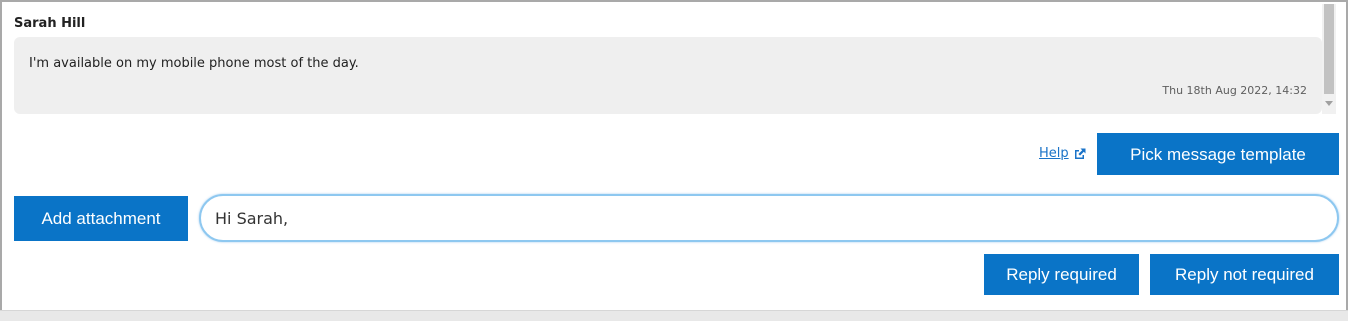 This screenshot has width=1348, height=321. I want to click on message-timestamp: Thu 18th Aug 2022, 14:32, so click(1234, 90).